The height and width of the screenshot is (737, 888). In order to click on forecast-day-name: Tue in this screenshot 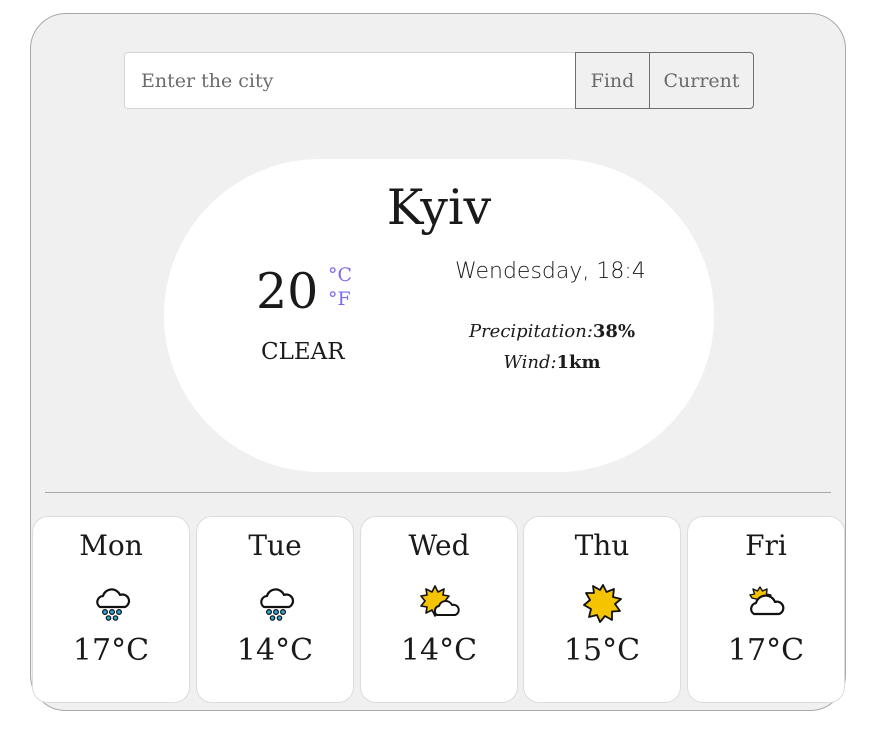, I will do `click(275, 545)`.